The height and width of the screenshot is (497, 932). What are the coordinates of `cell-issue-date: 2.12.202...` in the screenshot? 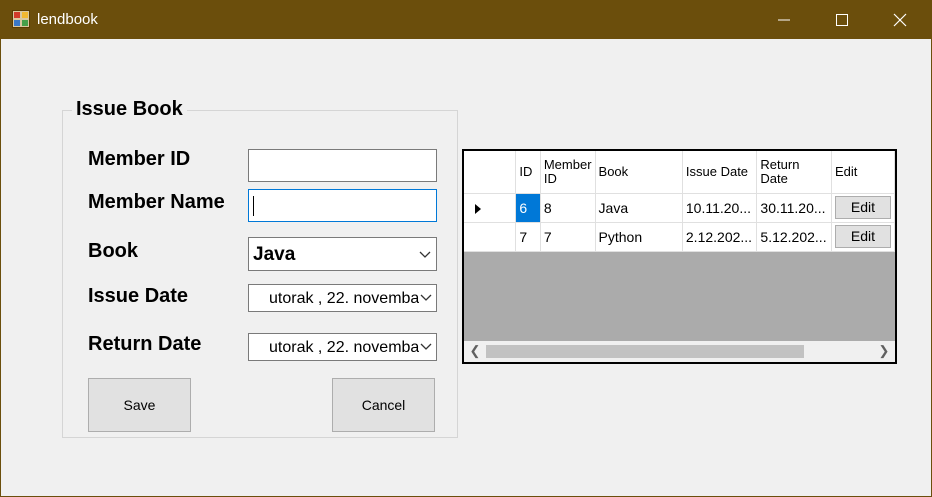 It's located at (720, 237).